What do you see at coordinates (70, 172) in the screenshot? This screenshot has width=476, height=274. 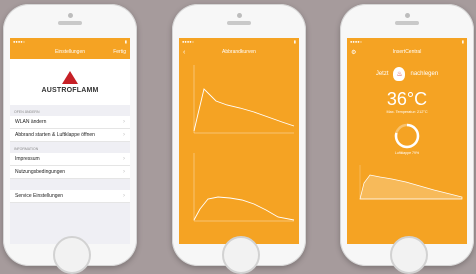 I see `list-item-nutzung: Nutzungsbedingungen ›` at bounding box center [70, 172].